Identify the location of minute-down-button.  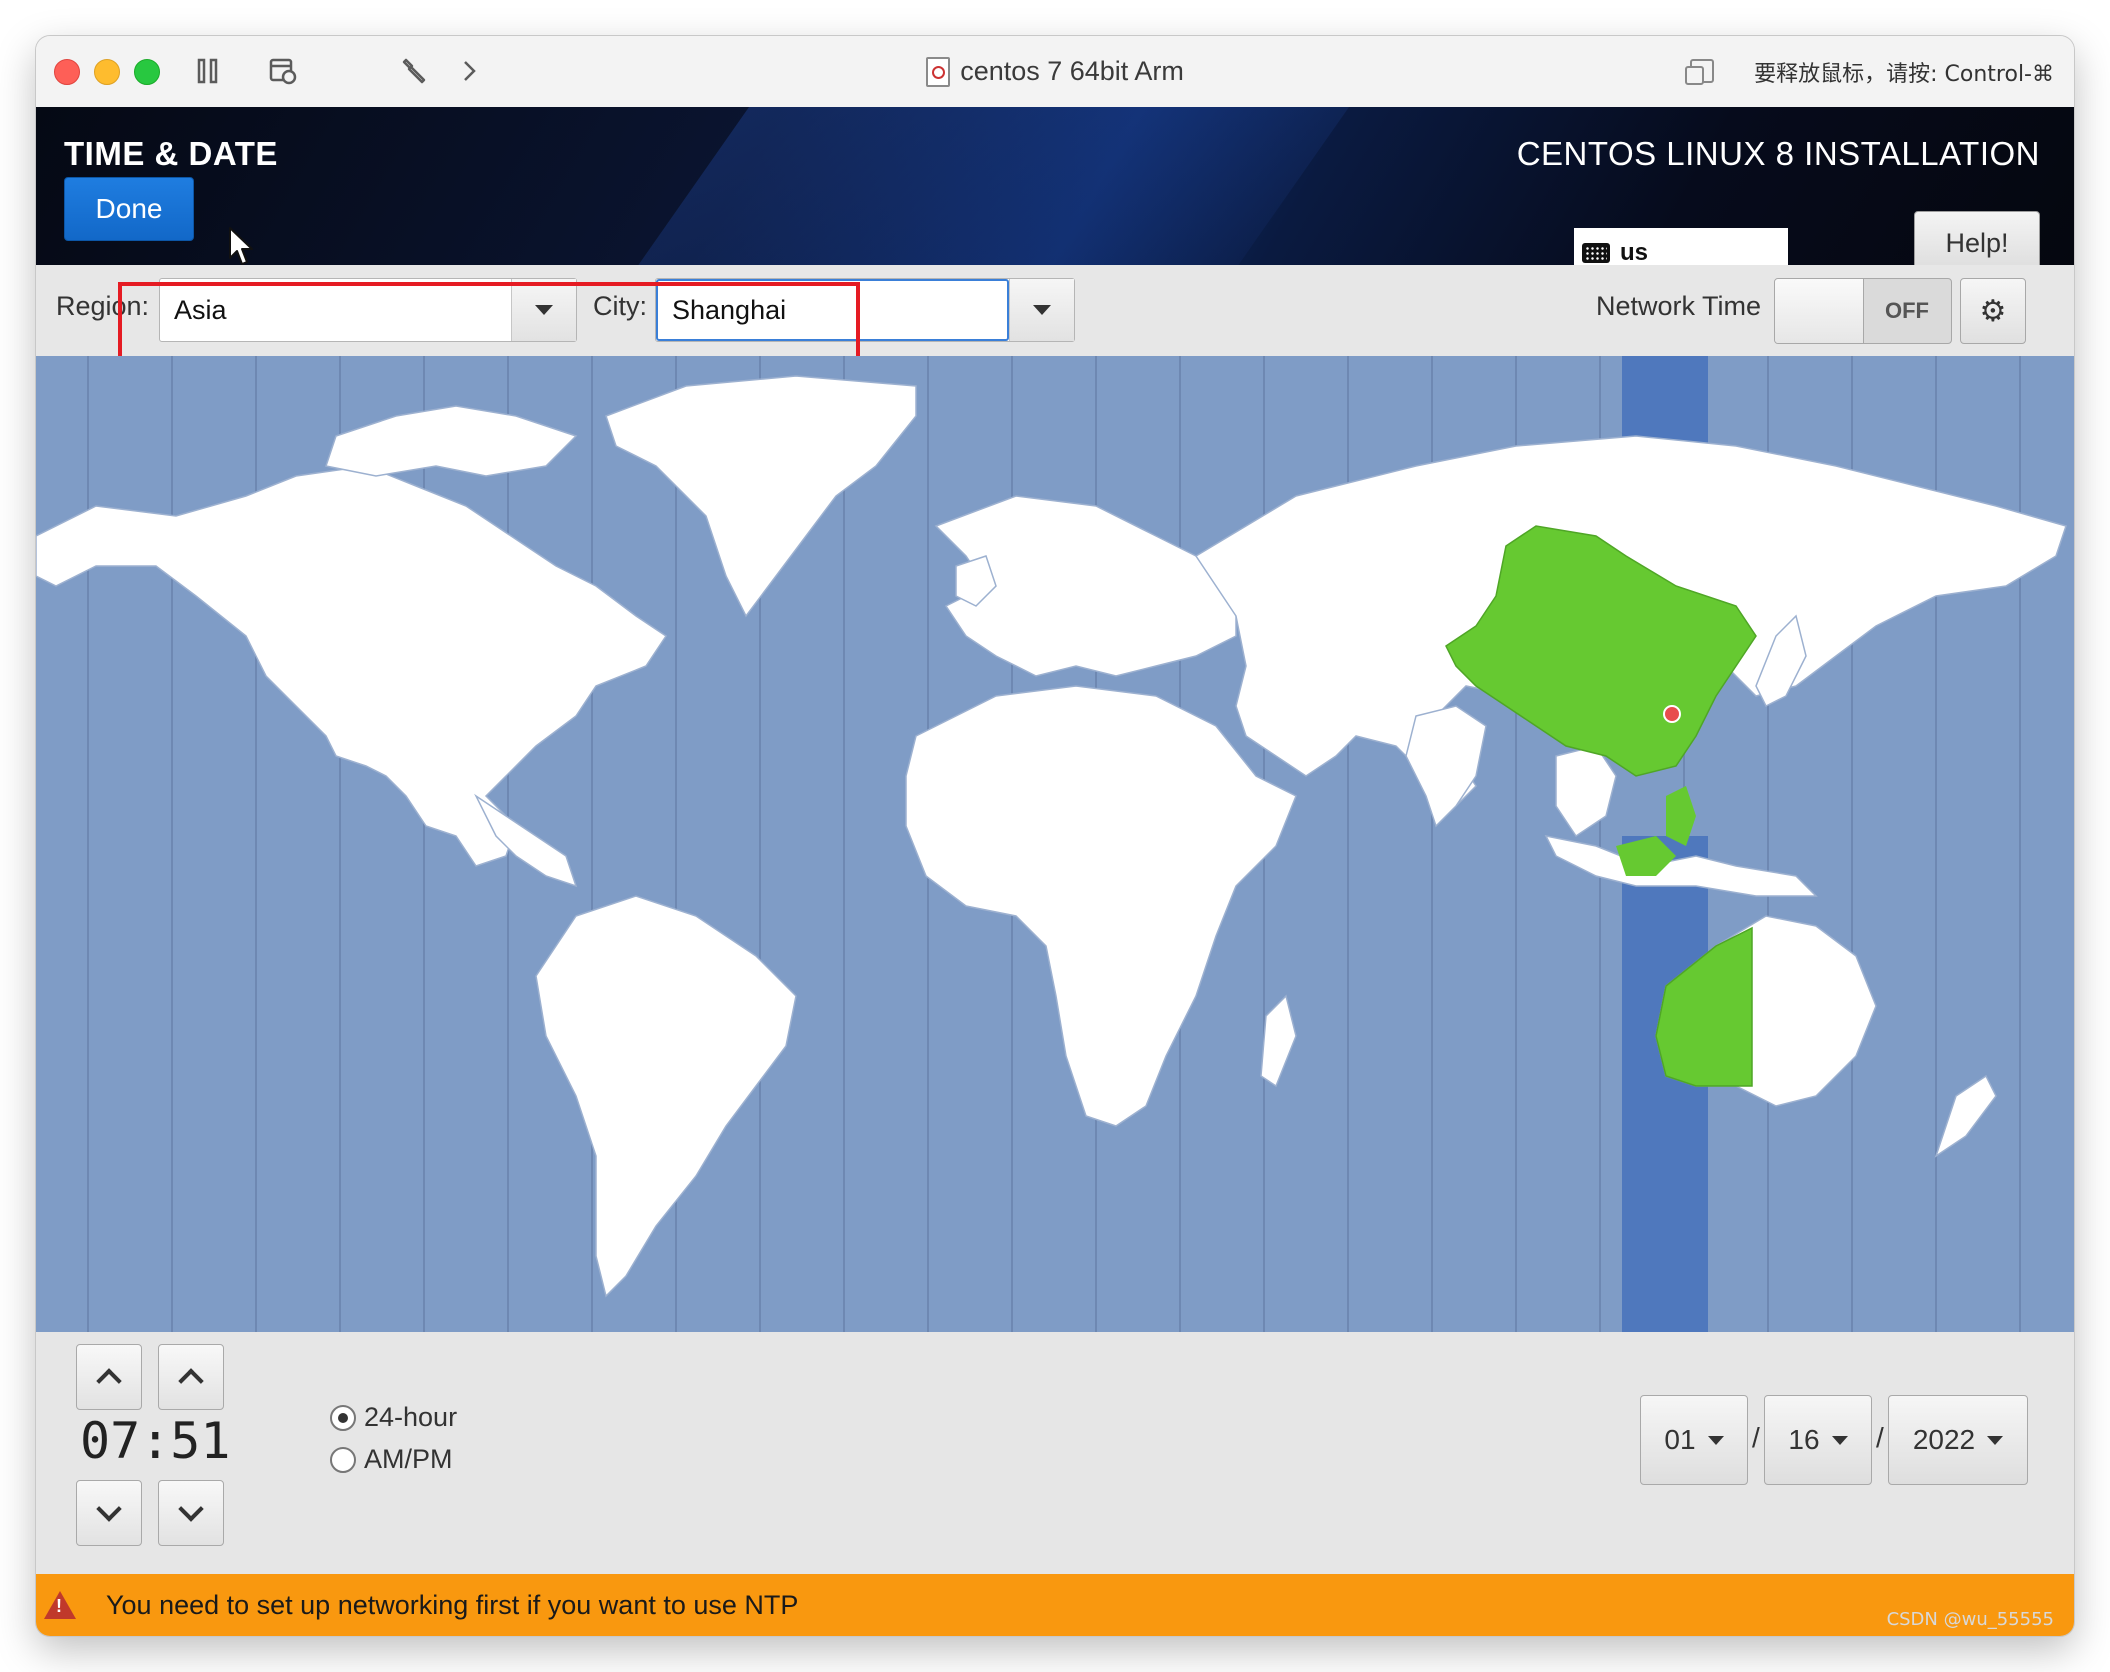
(191, 1513).